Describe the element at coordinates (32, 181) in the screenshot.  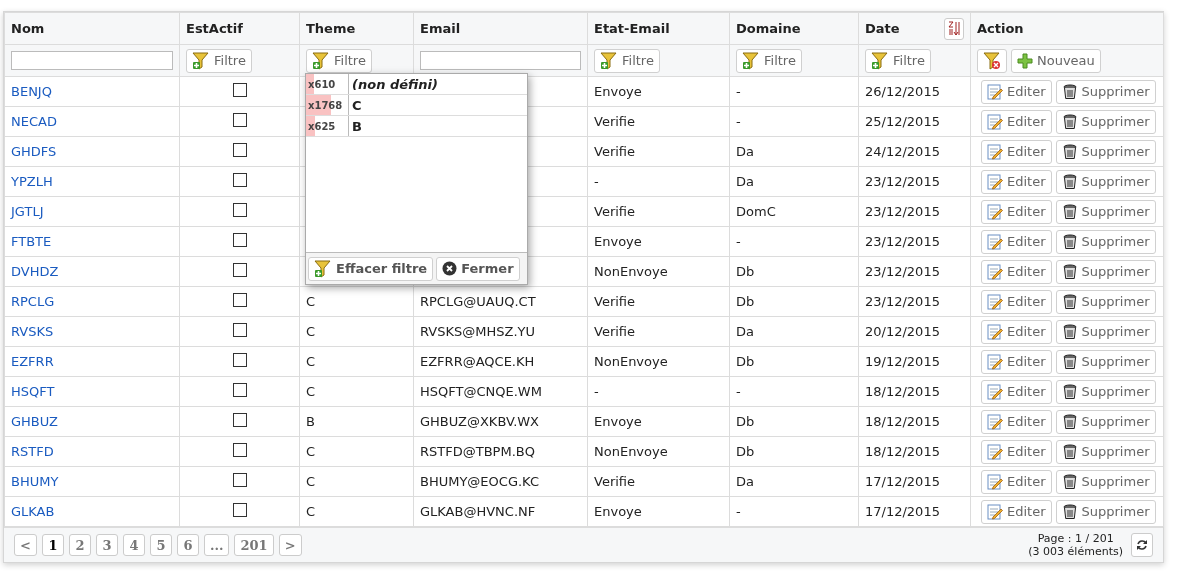
I see `record-link: YPZLH` at that location.